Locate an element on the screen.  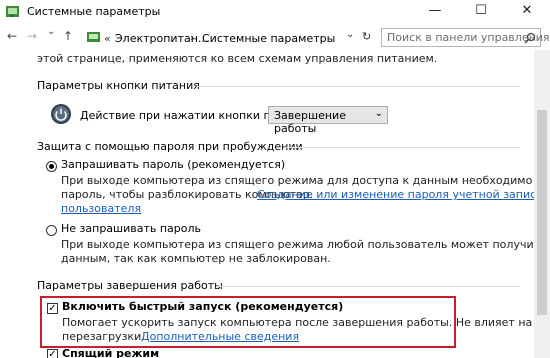
breadcrumb-overflow: « is located at coordinates (107, 38).